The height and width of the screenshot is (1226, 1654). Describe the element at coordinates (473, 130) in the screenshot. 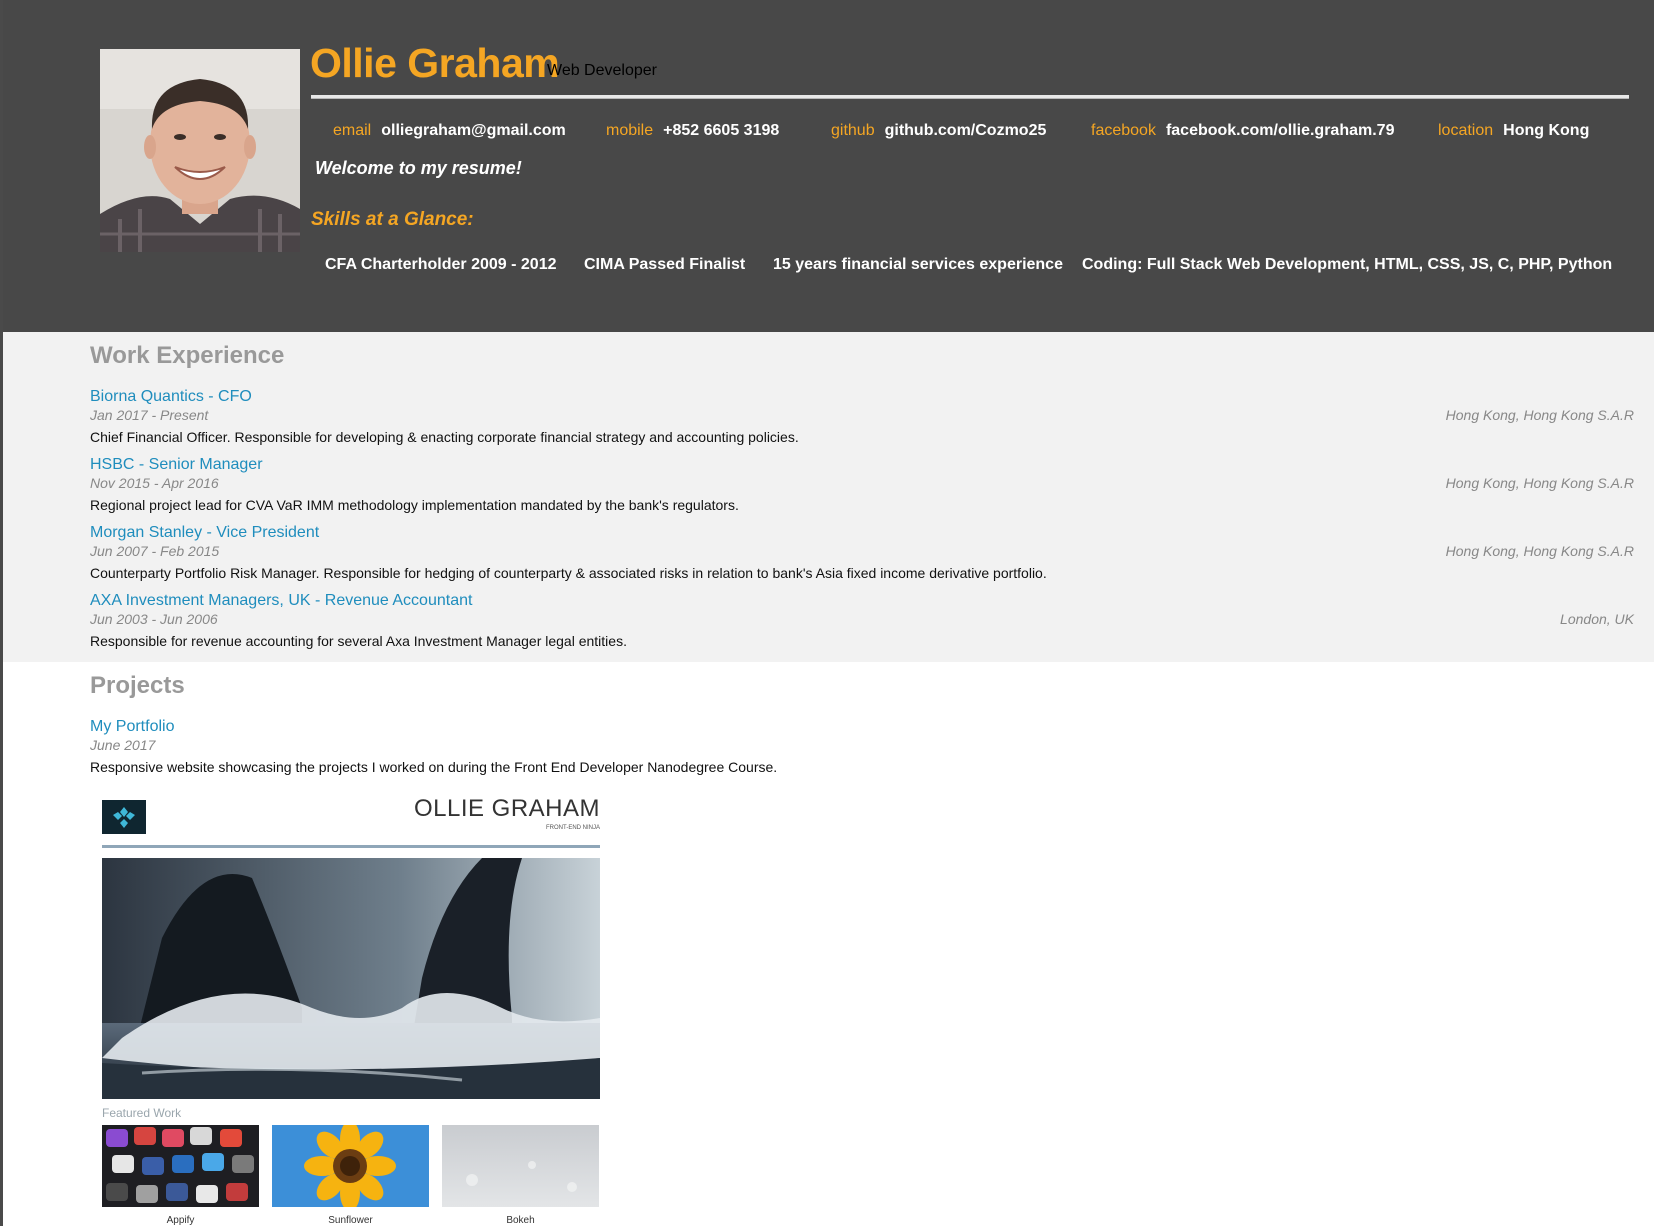

I see `contact-value: olliegraham@gmail.com` at that location.